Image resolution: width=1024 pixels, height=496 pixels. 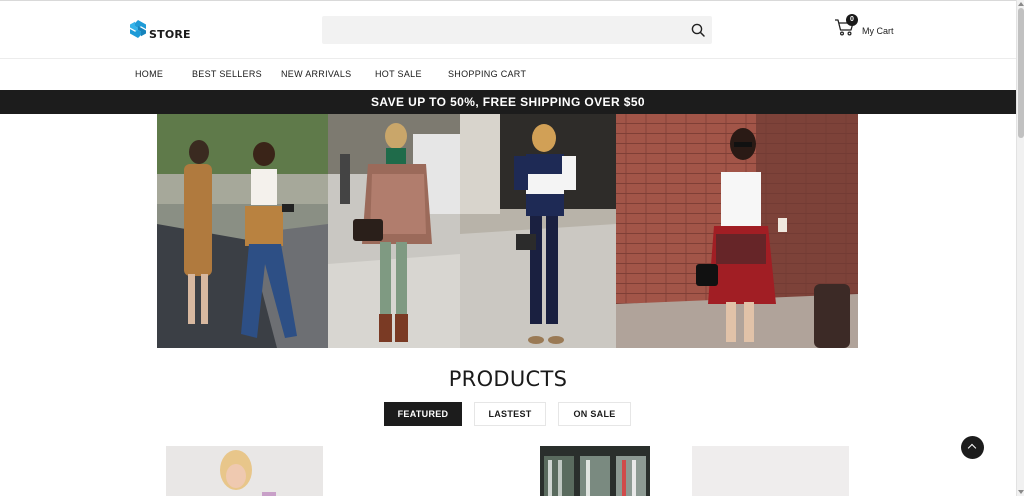 I want to click on tab-featured: FEATURED, so click(x=423, y=414).